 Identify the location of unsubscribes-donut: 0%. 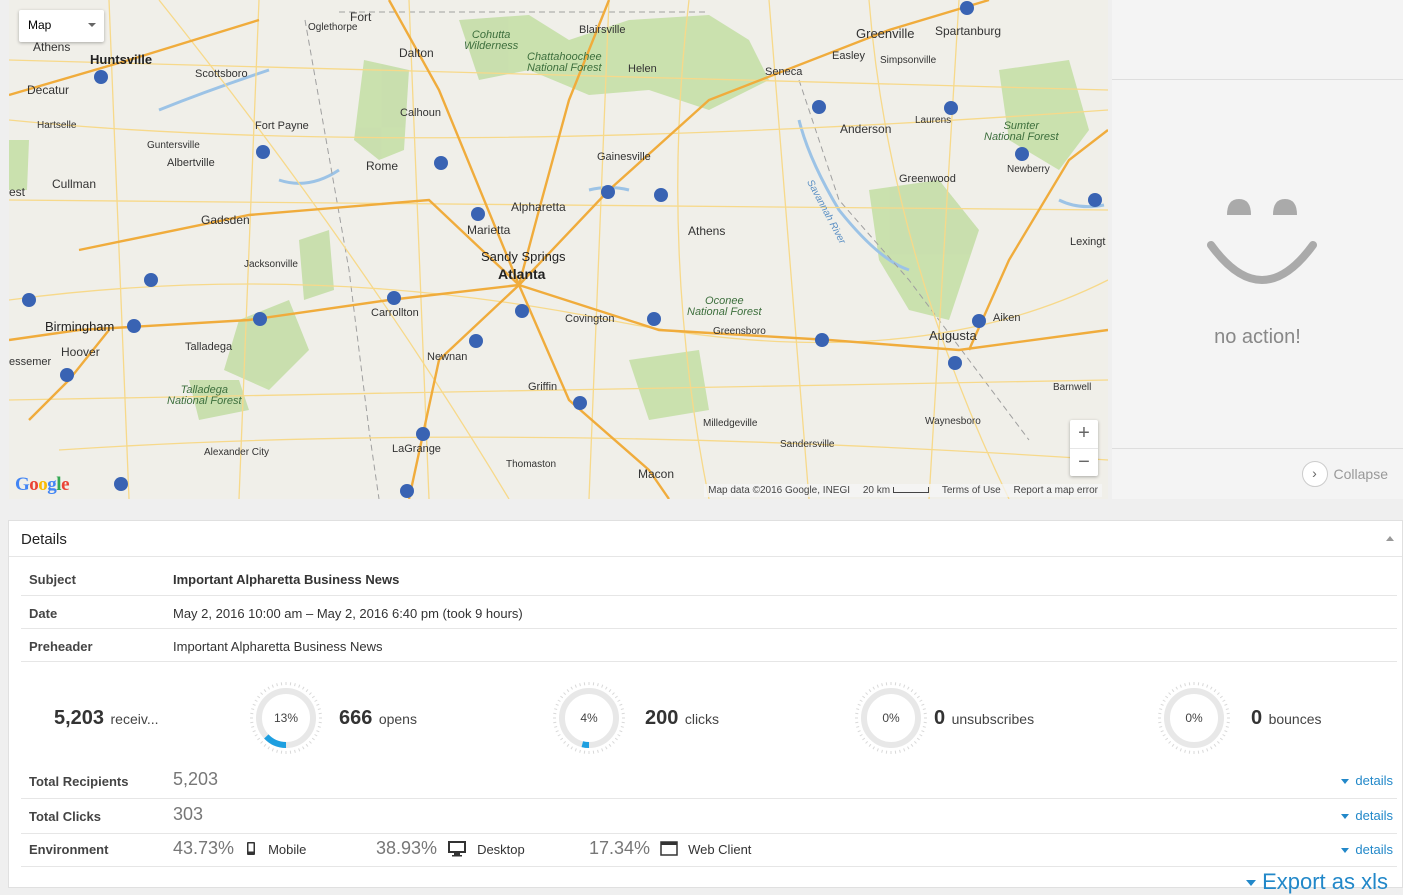
(891, 718).